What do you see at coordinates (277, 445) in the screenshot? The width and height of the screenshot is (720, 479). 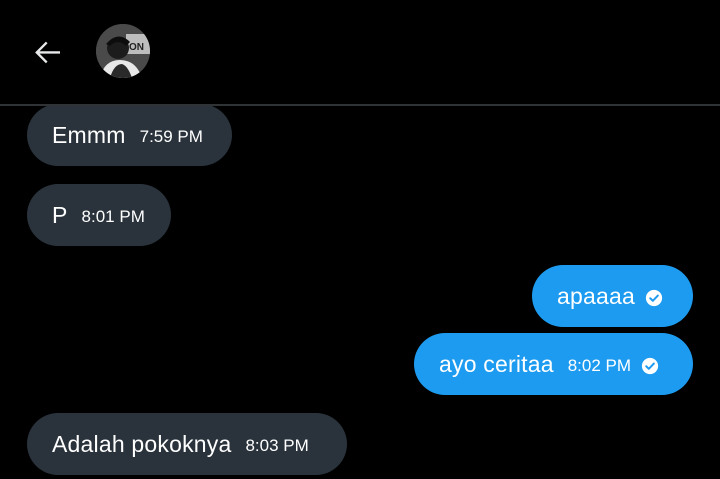 I see `message-time: 8:03 PM` at bounding box center [277, 445].